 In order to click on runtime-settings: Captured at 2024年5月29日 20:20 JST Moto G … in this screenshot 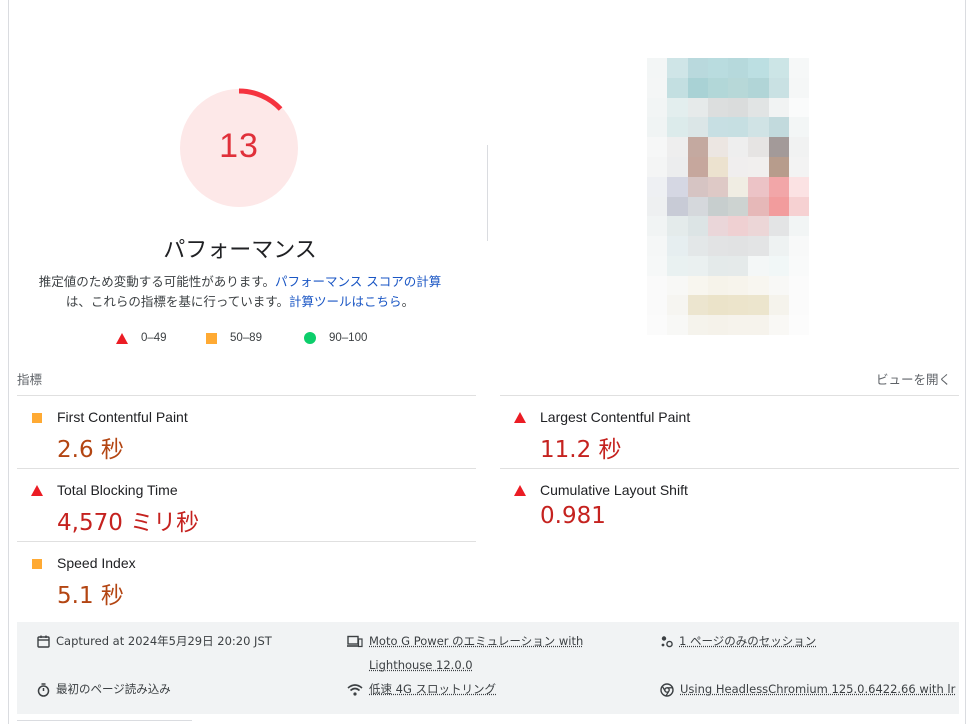, I will do `click(488, 668)`.